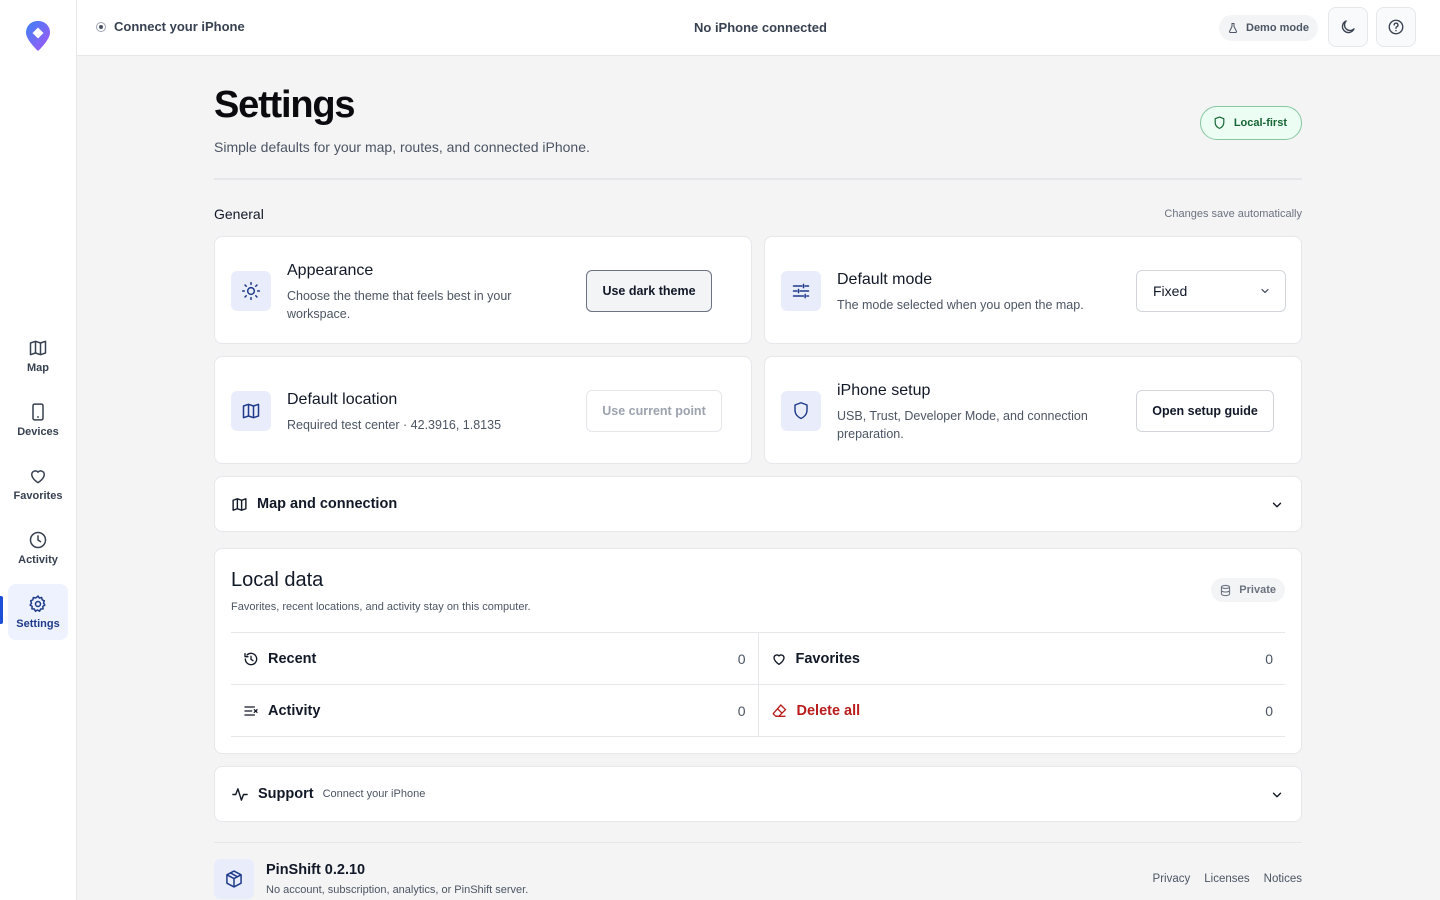 The image size is (1440, 900). What do you see at coordinates (394, 425) in the screenshot?
I see `default-location-description: Required test center · 42.3916, 1.8135` at bounding box center [394, 425].